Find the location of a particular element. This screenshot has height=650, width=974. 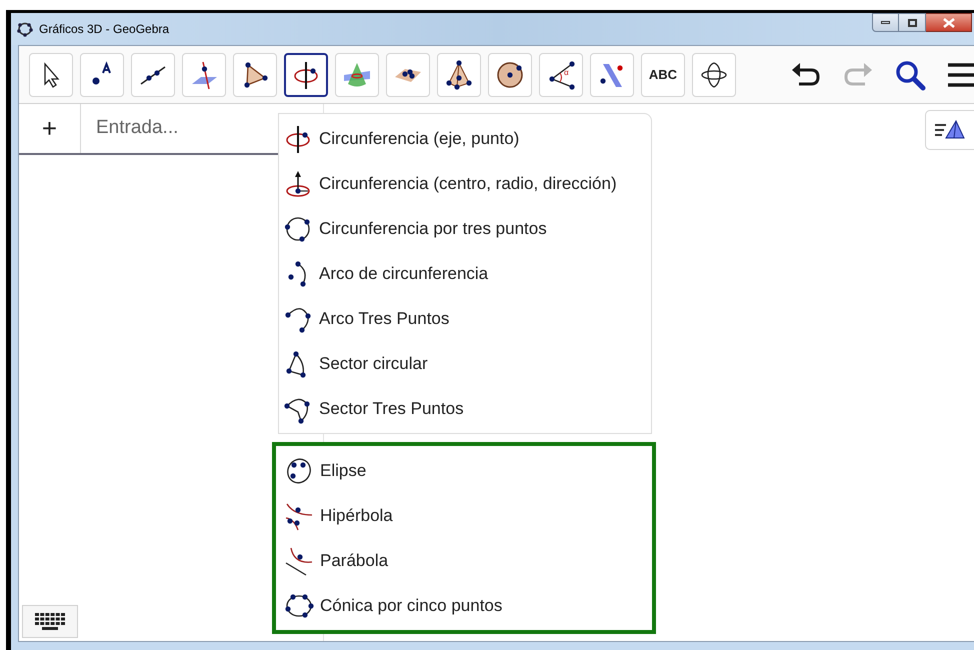

sphere-icon is located at coordinates (510, 75).